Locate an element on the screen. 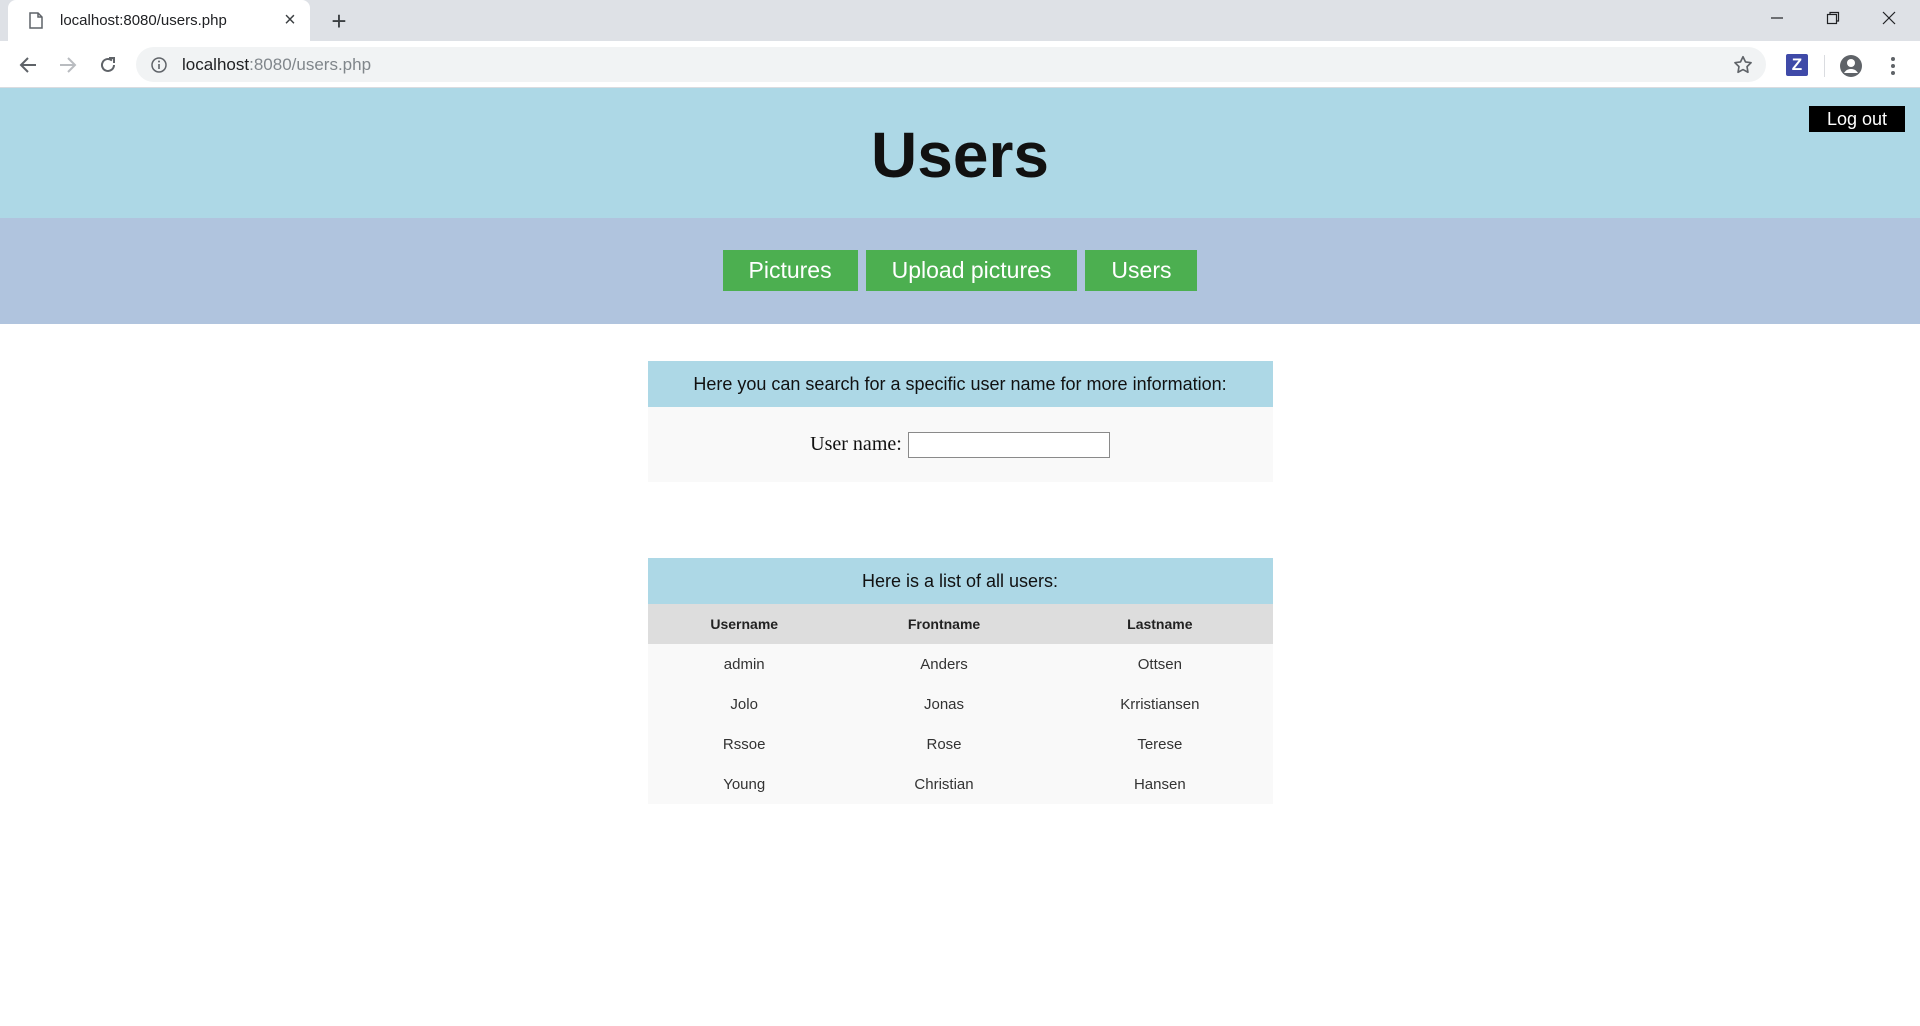 This screenshot has height=1026, width=1920. cell-username: Young is located at coordinates (744, 784).